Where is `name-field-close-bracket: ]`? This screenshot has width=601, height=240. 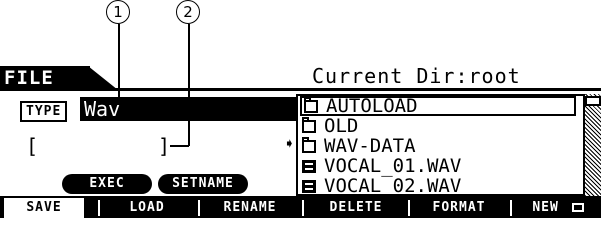
name-field-close-bracket: ] is located at coordinates (164, 146).